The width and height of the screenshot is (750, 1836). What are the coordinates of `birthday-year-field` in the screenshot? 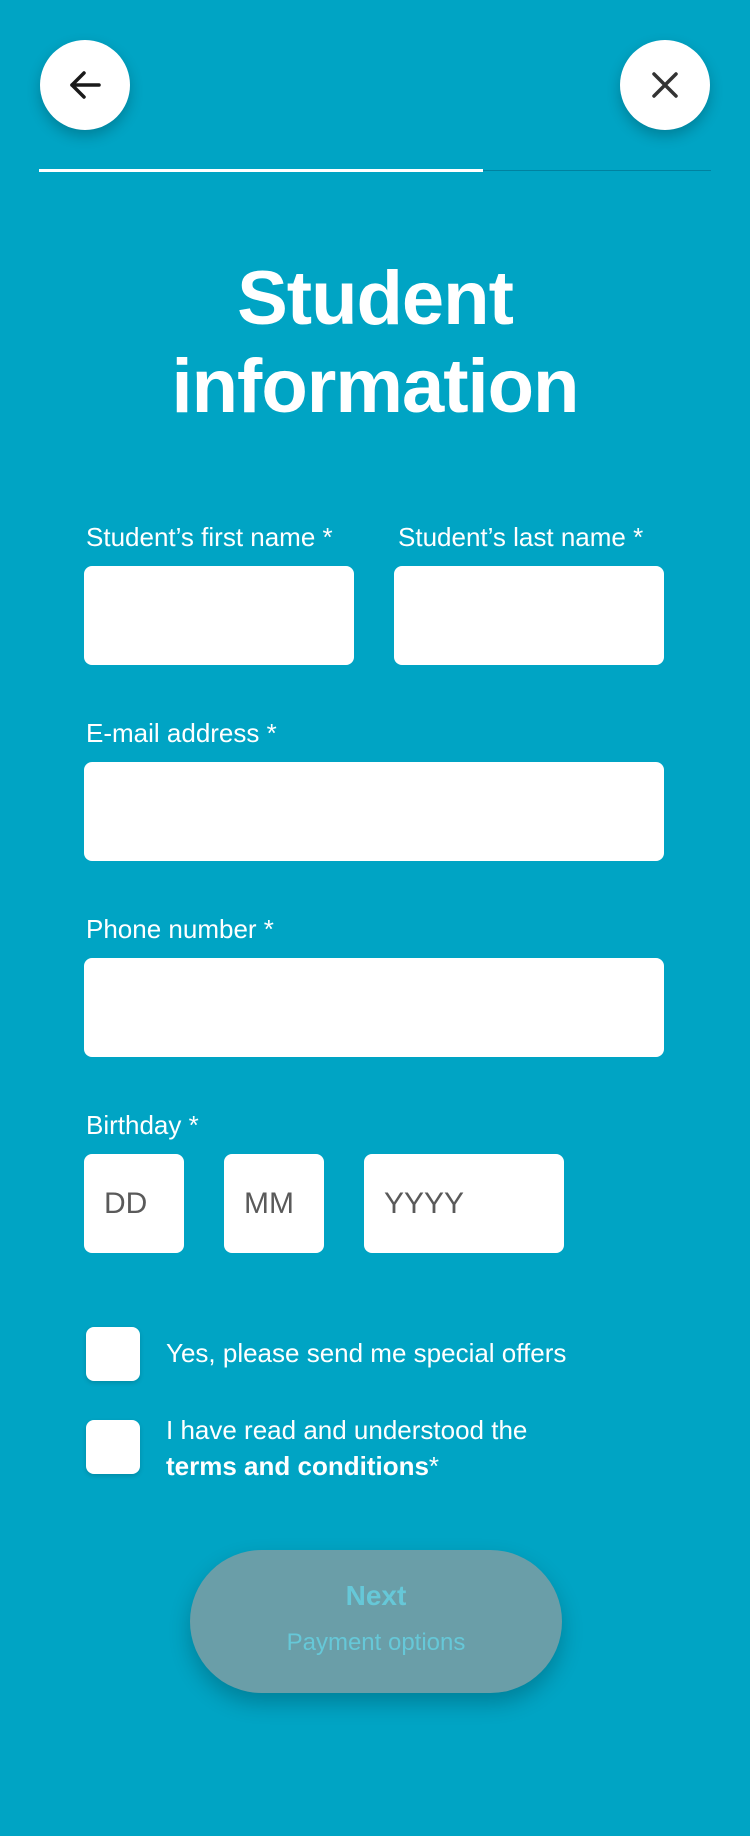 It's located at (464, 1203).